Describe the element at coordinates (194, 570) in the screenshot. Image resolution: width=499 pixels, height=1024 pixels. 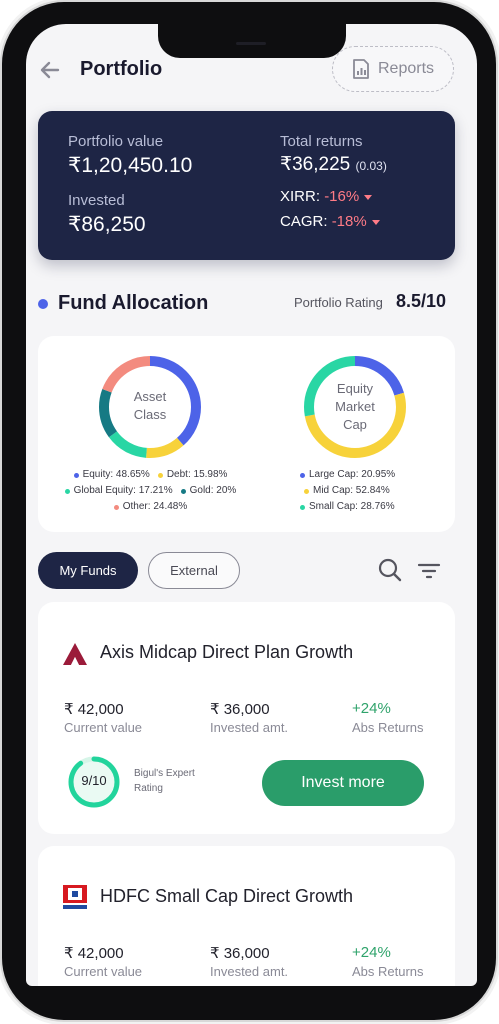
I see `tab-external: External` at that location.